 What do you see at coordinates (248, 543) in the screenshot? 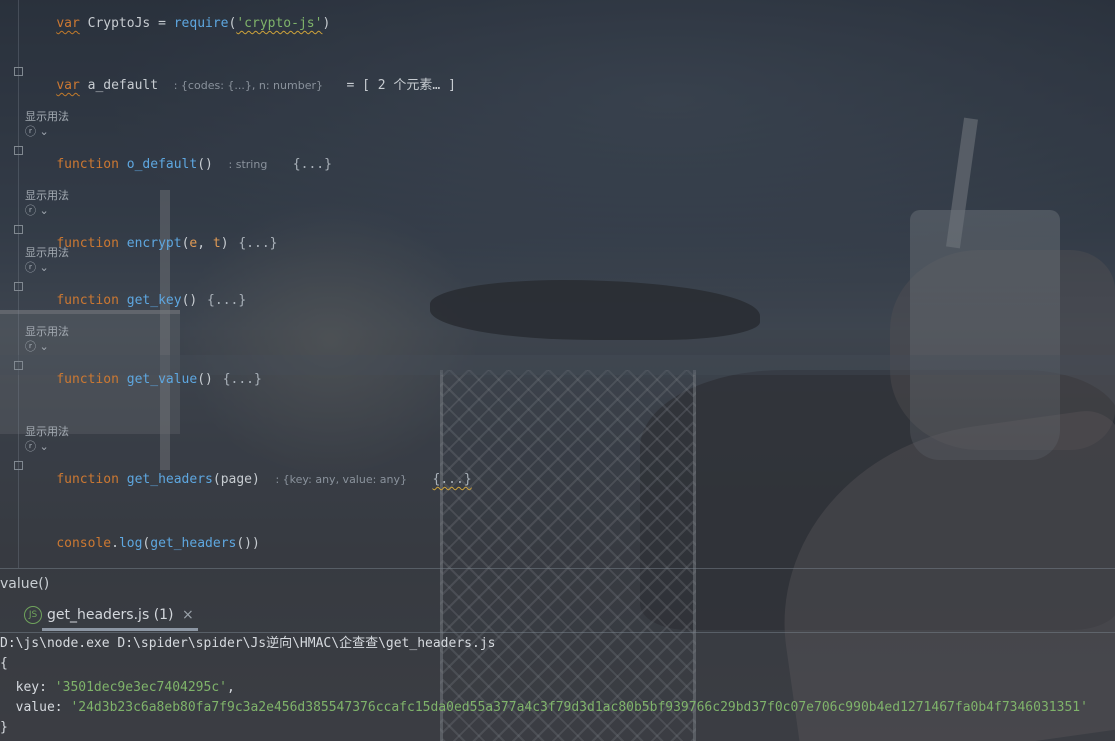
I see `punct: ())` at bounding box center [248, 543].